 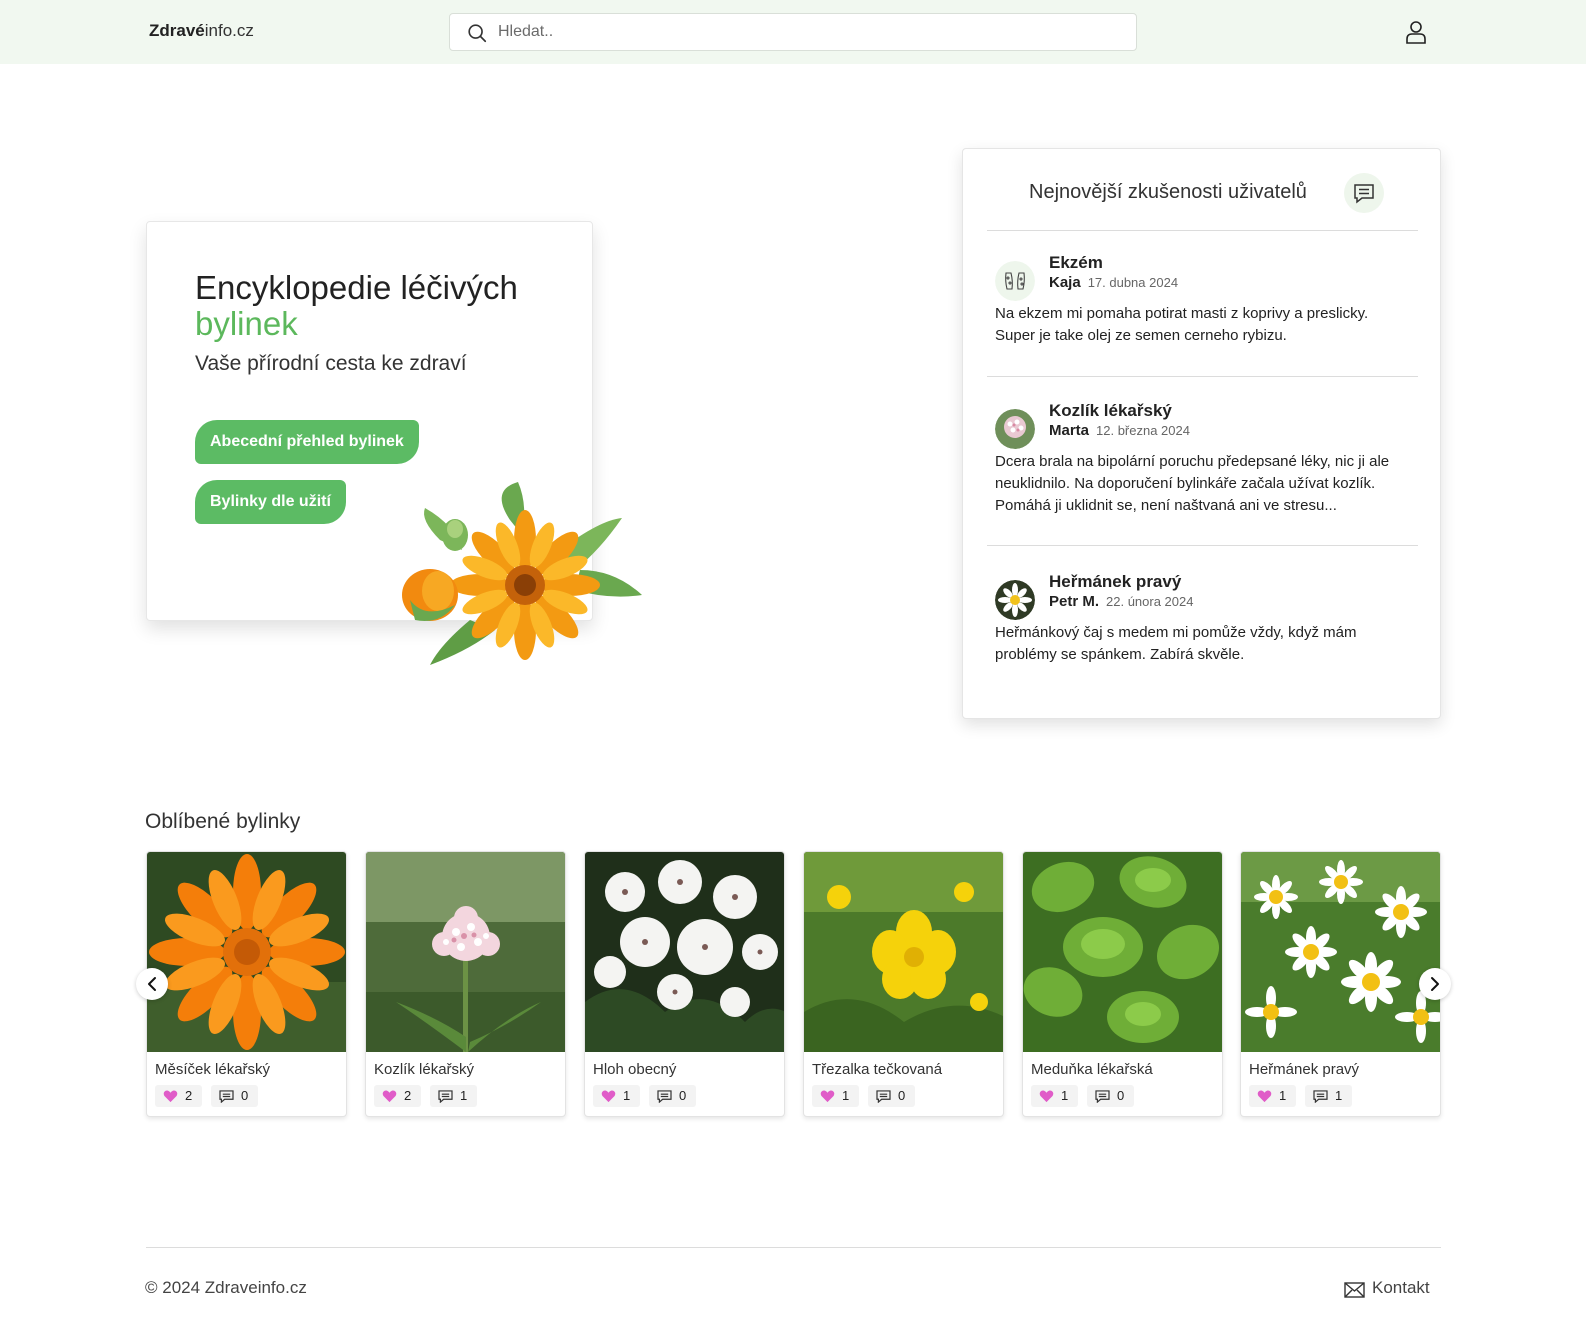 What do you see at coordinates (1133, 282) in the screenshot?
I see `review-date: 17. dubna 2024` at bounding box center [1133, 282].